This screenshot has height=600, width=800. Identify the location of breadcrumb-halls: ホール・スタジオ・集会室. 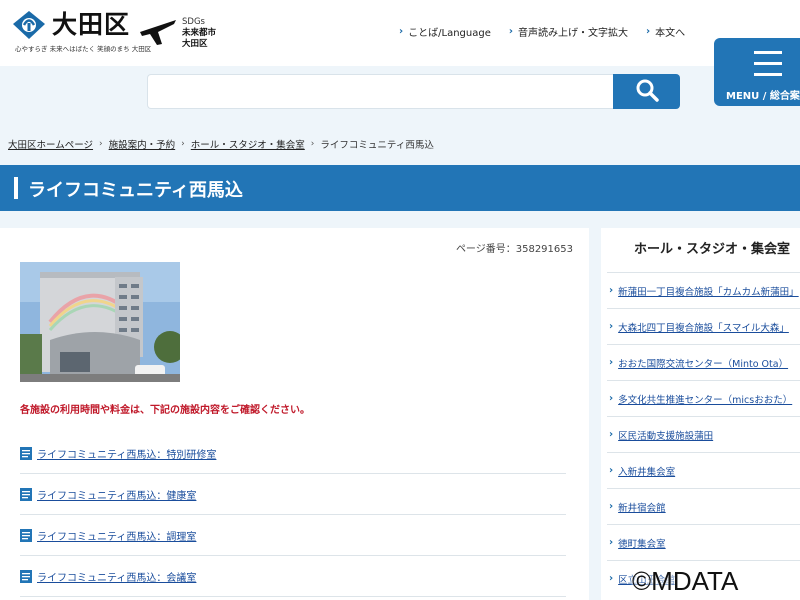
(248, 144).